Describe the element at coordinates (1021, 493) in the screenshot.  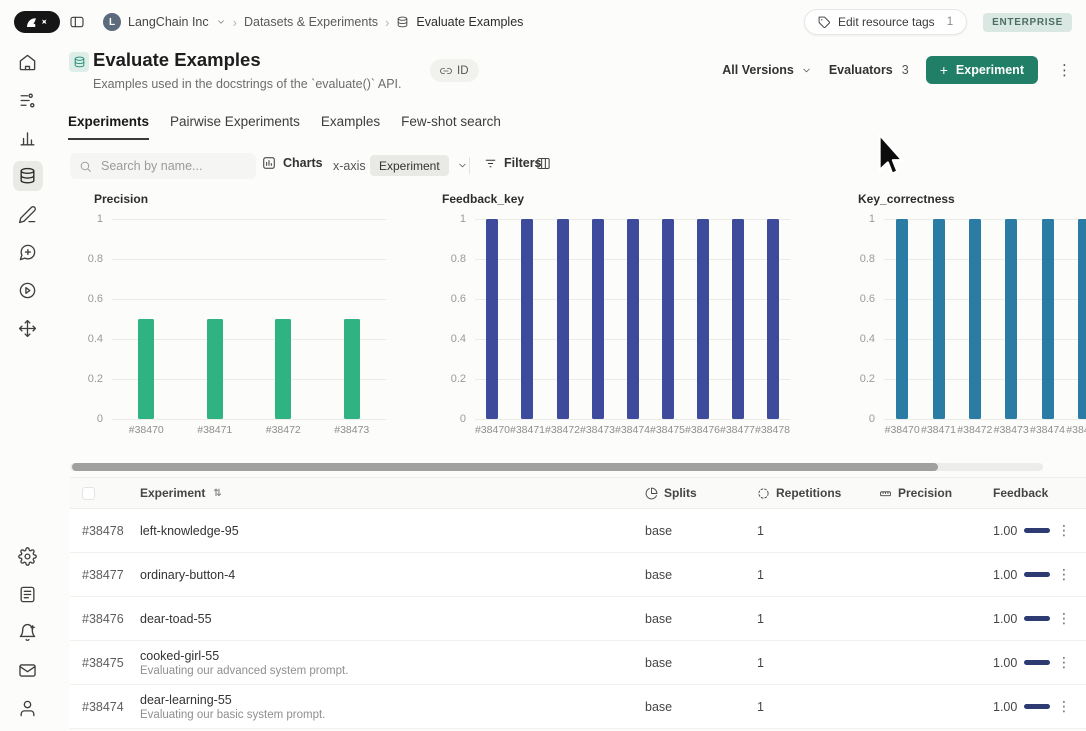
I see `feedback-header-label: Feedback` at that location.